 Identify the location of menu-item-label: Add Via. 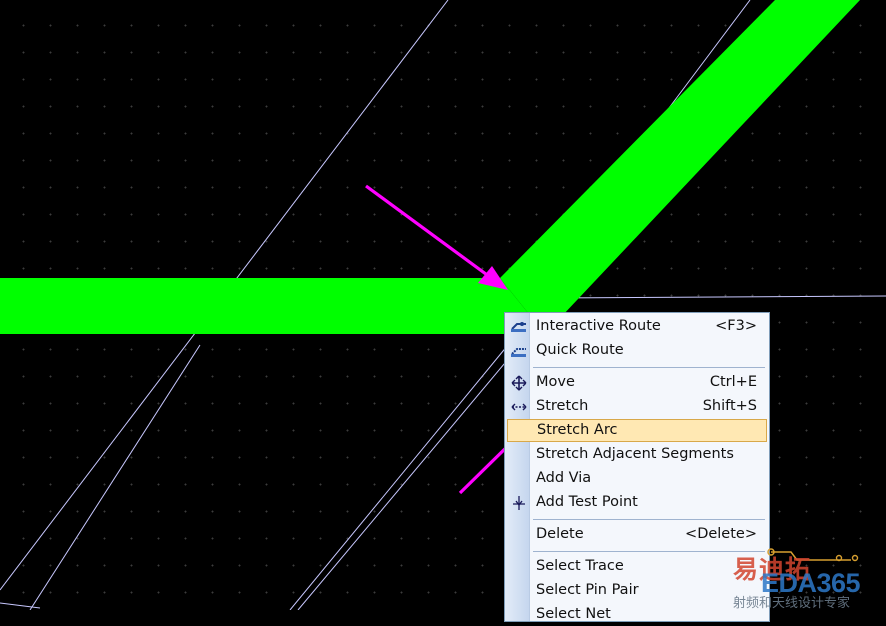
(564, 478).